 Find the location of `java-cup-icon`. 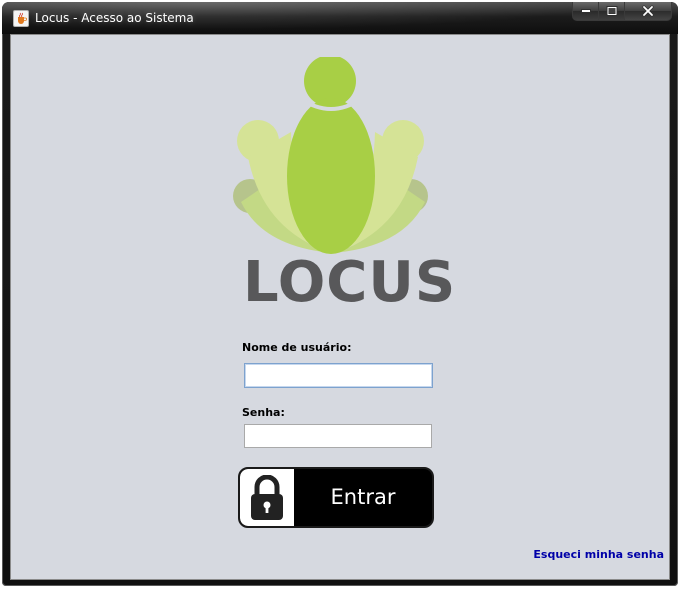

java-cup-icon is located at coordinates (21, 18).